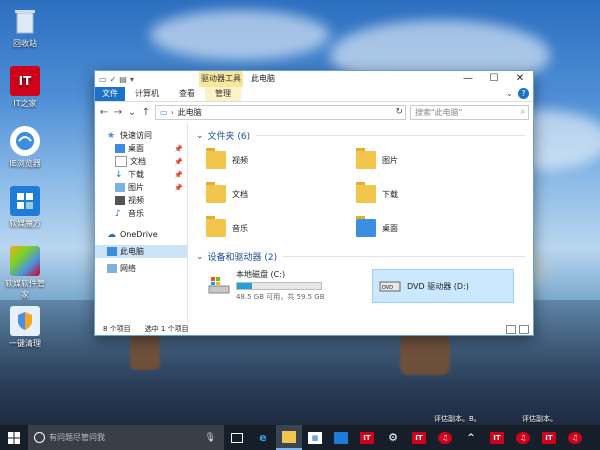 The width and height of the screenshot is (600, 450). What do you see at coordinates (509, 94) in the screenshot?
I see `expand-ribbon-icon: ⌄` at bounding box center [509, 94].